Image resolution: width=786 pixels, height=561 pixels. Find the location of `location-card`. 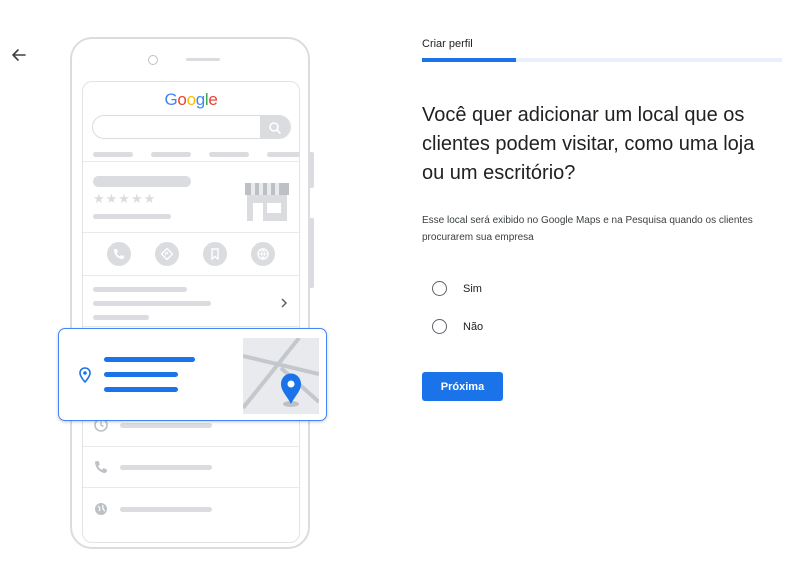

location-card is located at coordinates (192, 374).